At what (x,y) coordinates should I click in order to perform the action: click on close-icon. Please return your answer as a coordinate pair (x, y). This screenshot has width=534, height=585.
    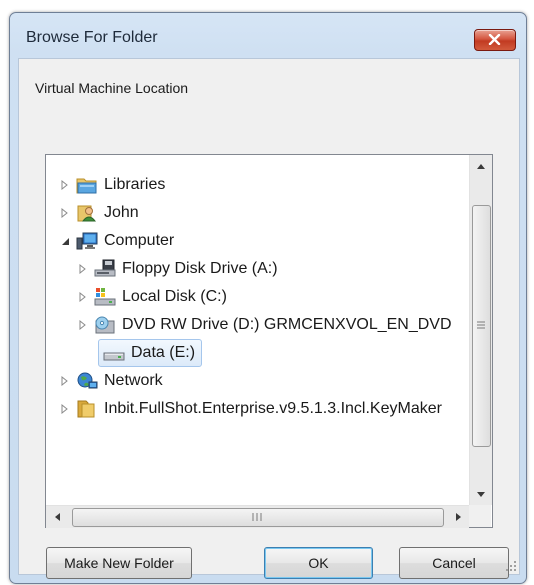
    Looking at the image, I should click on (494, 39).